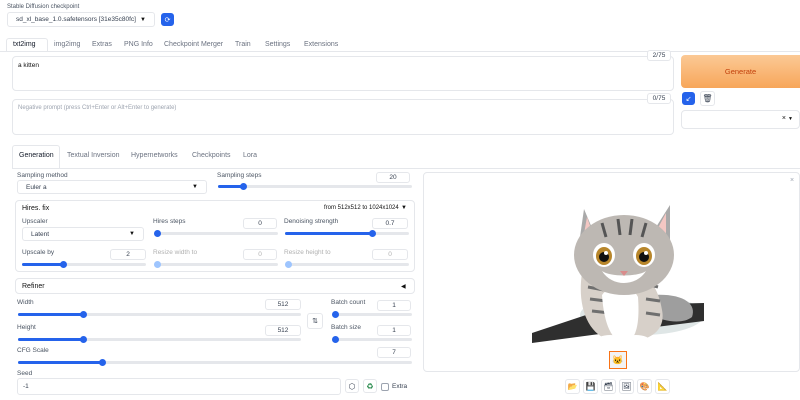  I want to click on send-to-extras-button: 🎨, so click(644, 386).